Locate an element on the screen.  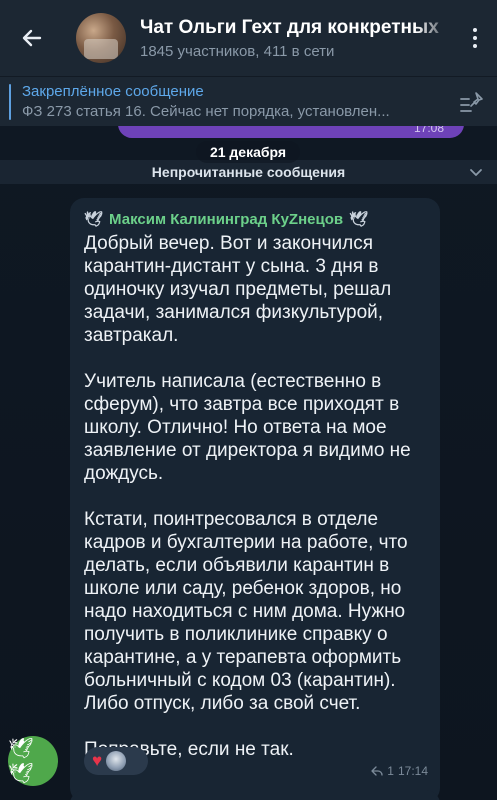
sender-name: Максим Калининград КуZнецов is located at coordinates (226, 219).